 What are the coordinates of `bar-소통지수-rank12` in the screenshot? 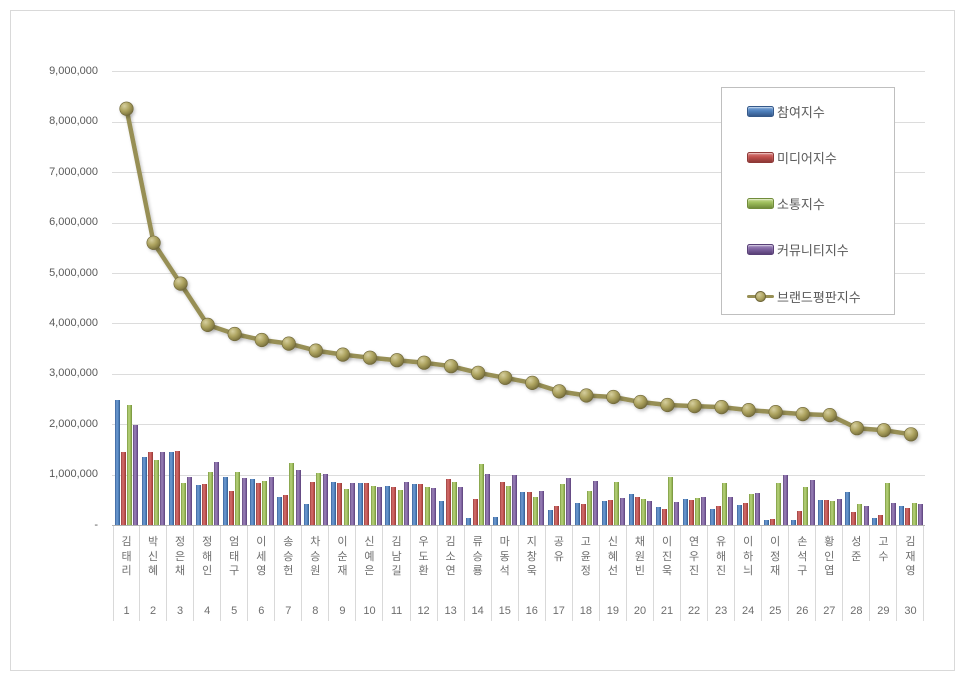 It's located at (427, 506).